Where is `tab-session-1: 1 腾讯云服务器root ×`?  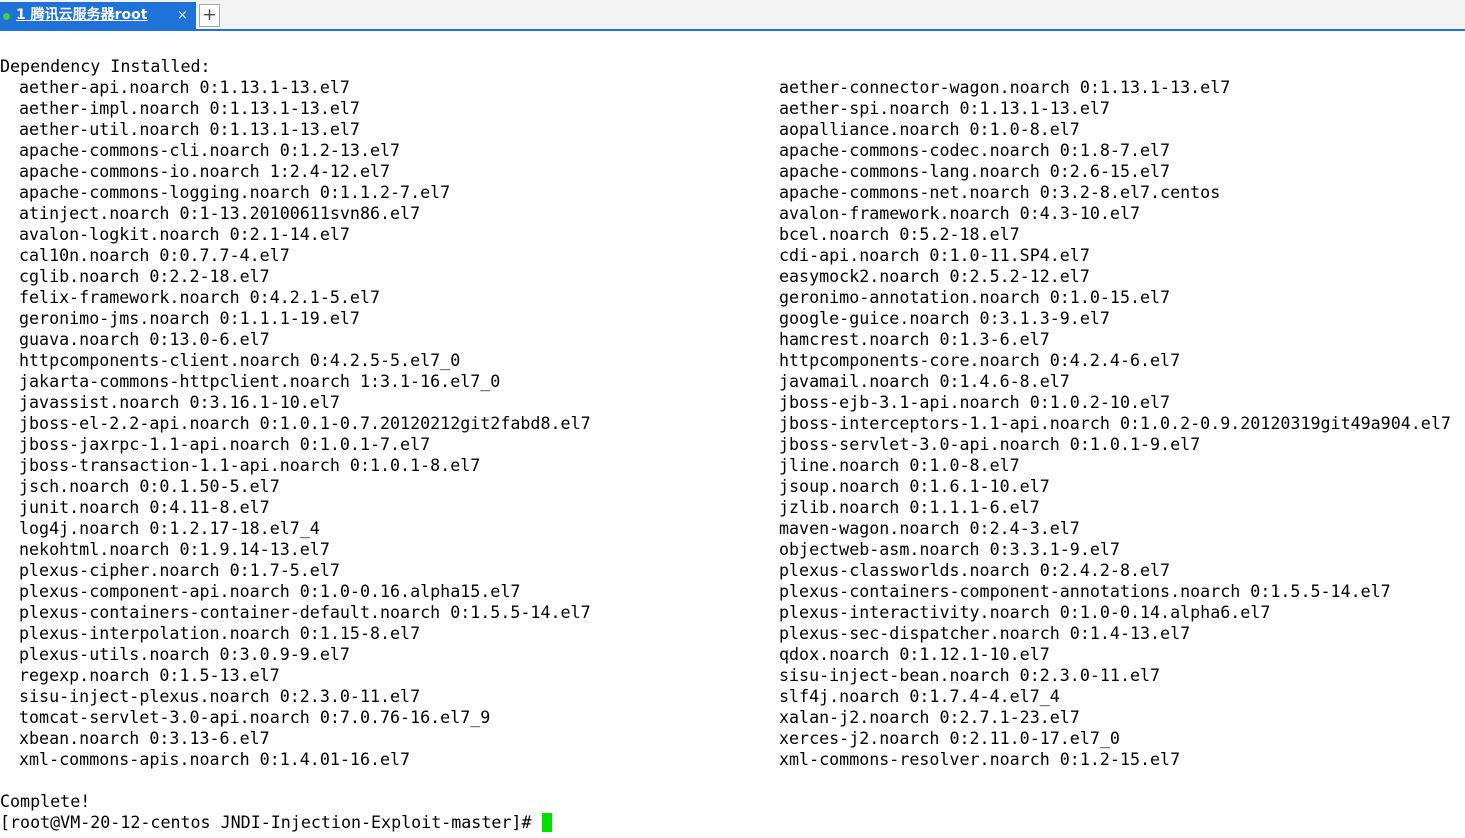
tab-session-1: 1 腾讯云服务器root × is located at coordinates (98, 15).